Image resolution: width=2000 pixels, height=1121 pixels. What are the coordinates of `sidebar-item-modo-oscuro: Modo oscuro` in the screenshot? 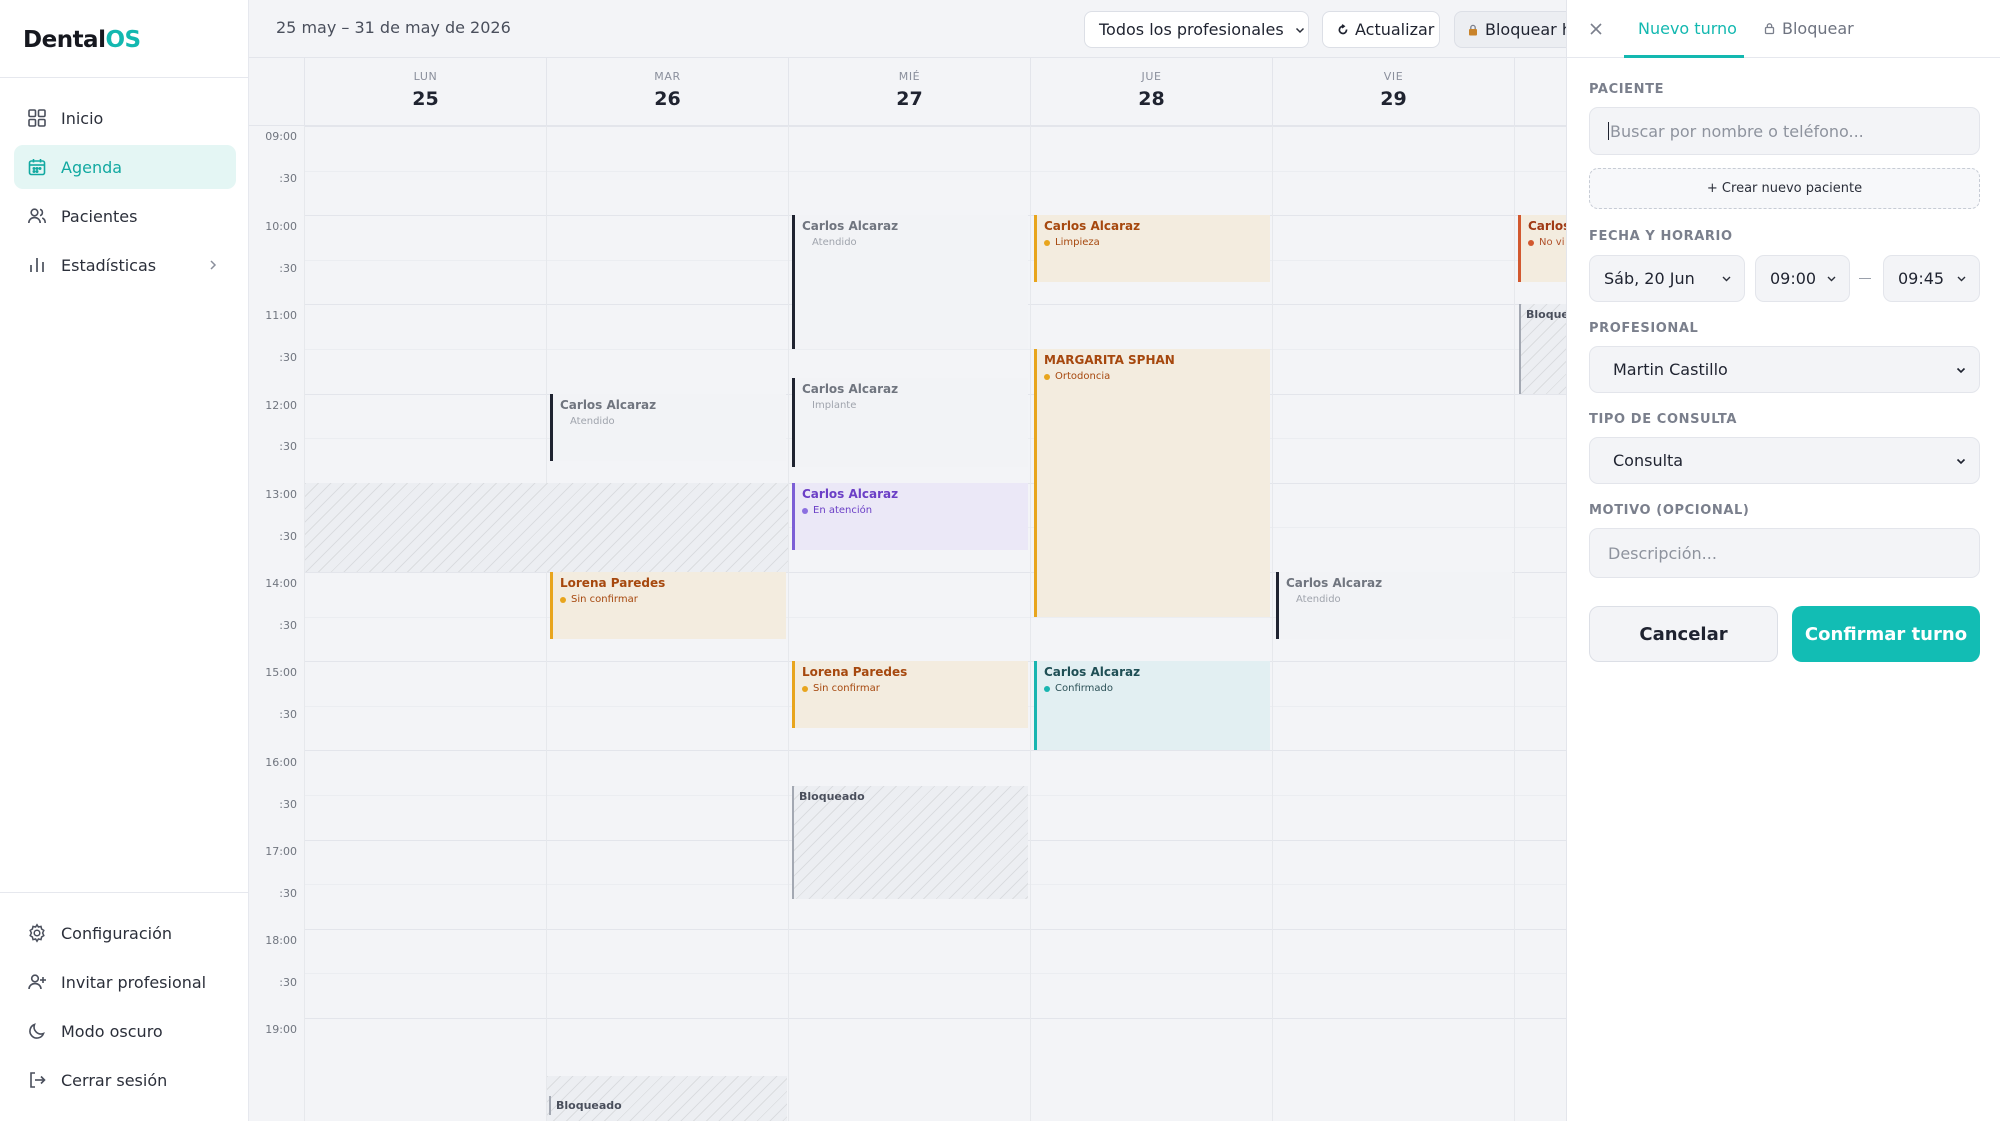 It's located at (125, 1031).